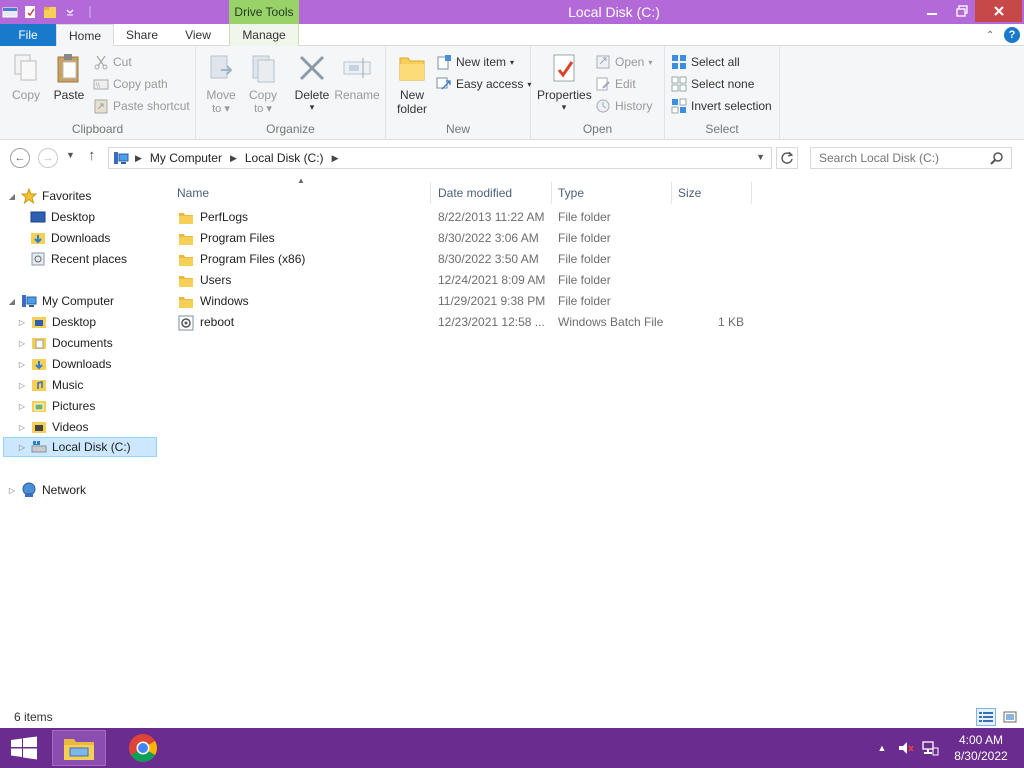 The height and width of the screenshot is (768, 1024). I want to click on tree-pc-videos: ▷ Videos, so click(53, 427).